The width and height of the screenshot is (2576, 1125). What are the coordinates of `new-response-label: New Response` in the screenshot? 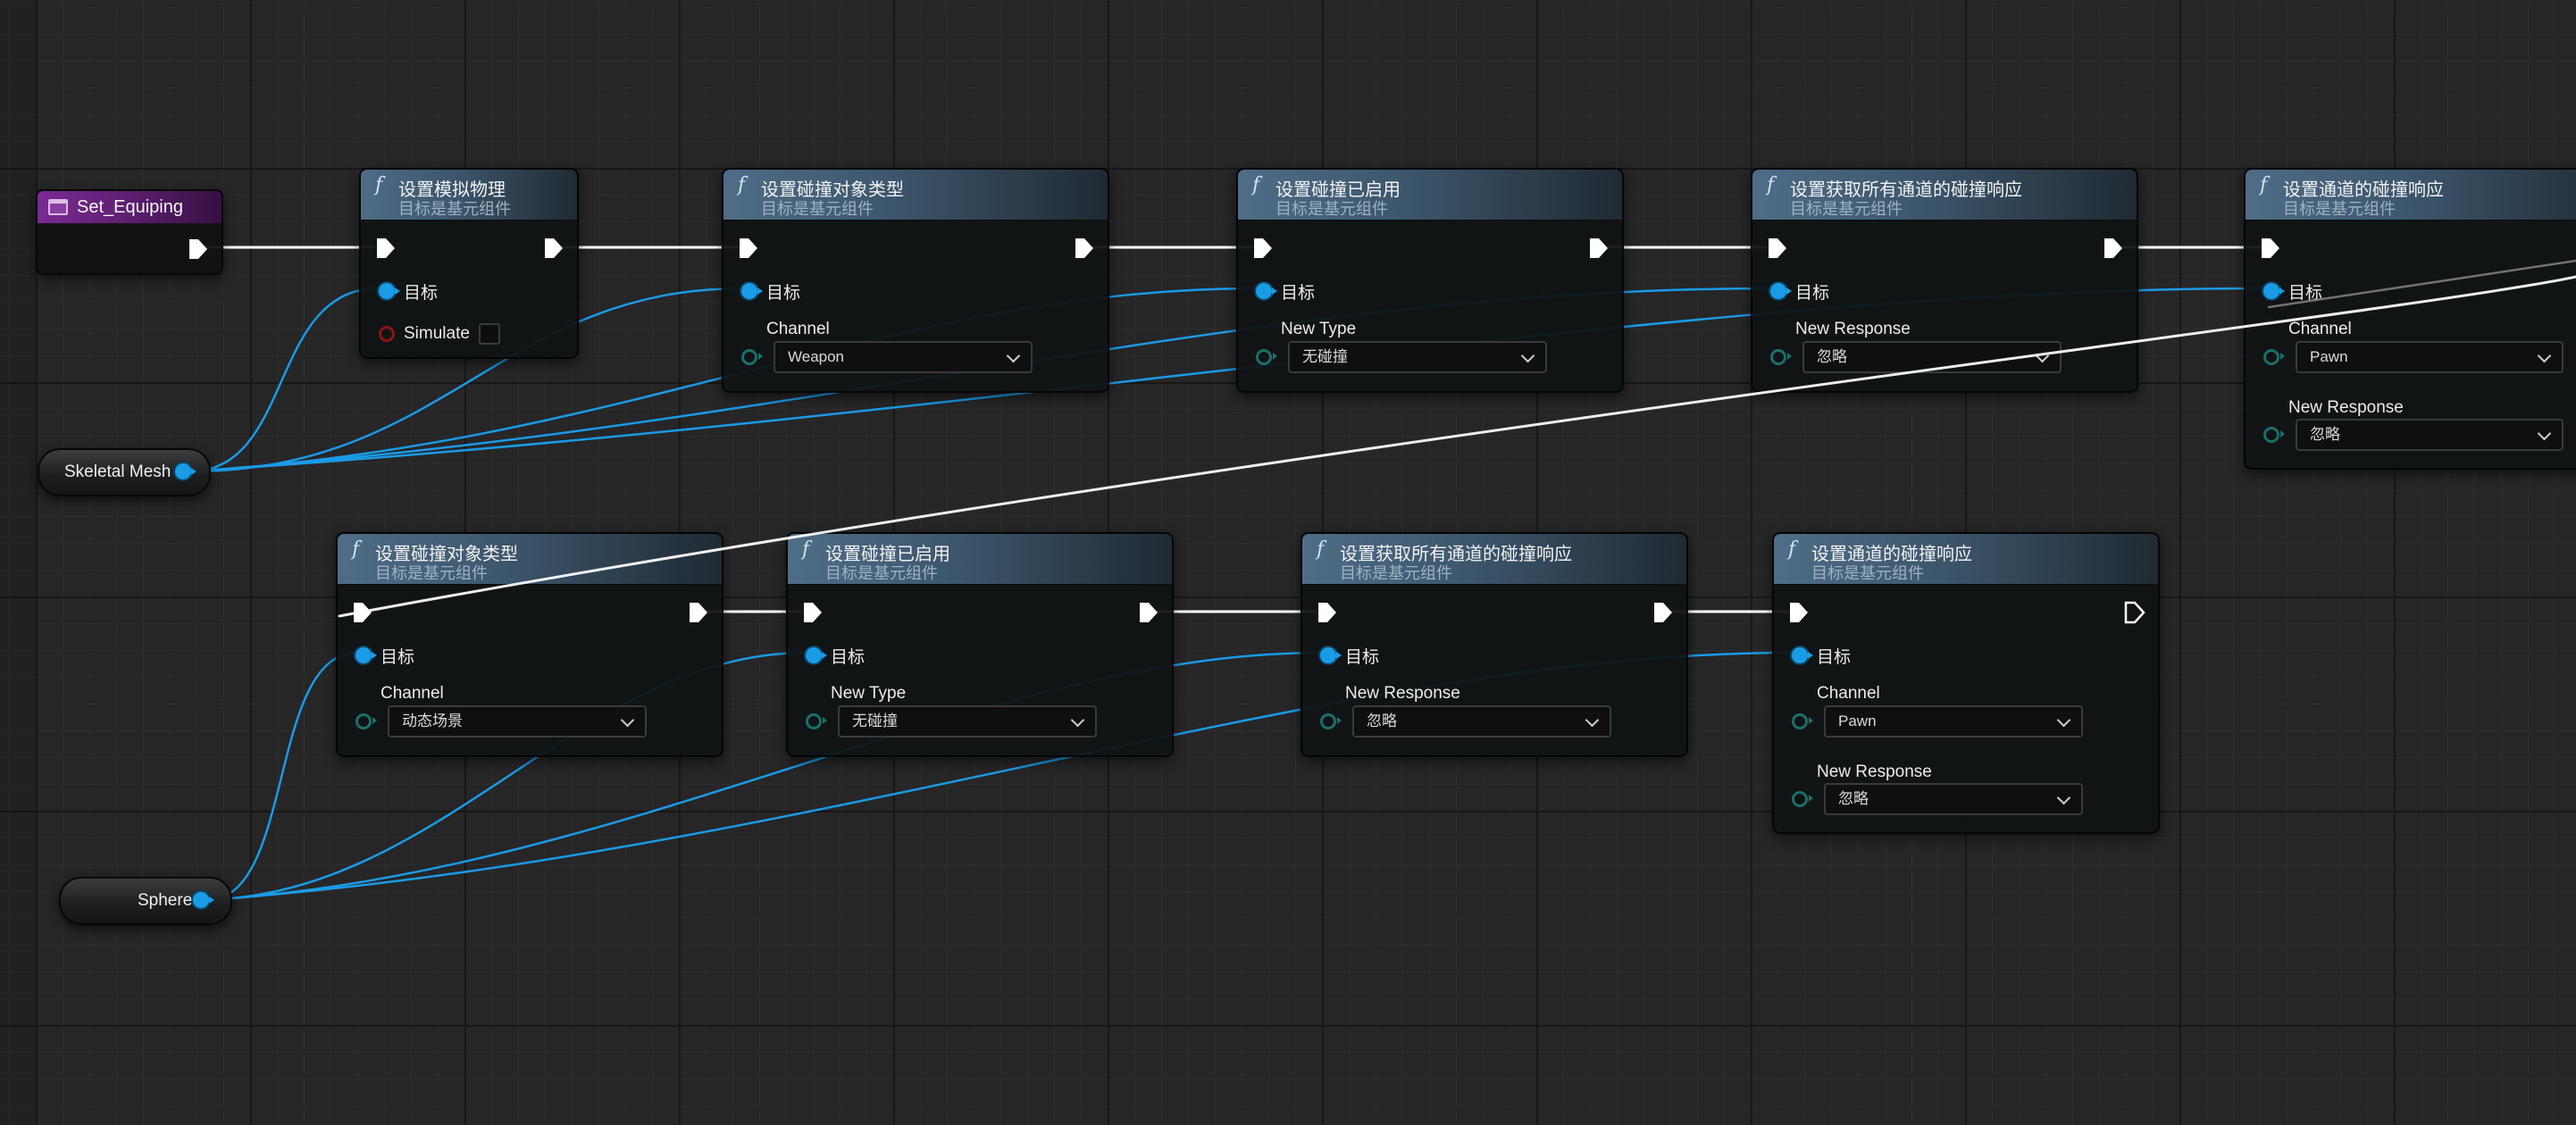 It's located at (2346, 408).